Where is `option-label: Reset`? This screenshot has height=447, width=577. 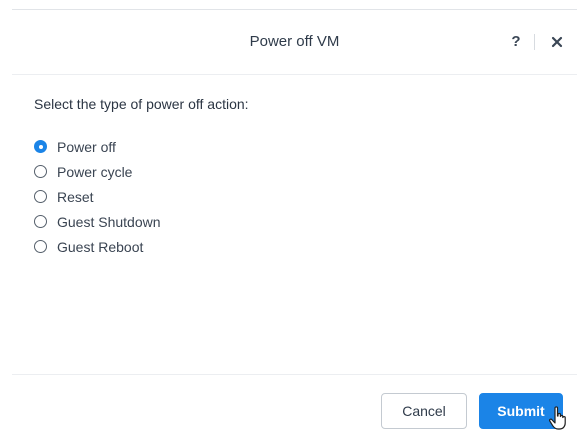
option-label: Reset is located at coordinates (75, 196).